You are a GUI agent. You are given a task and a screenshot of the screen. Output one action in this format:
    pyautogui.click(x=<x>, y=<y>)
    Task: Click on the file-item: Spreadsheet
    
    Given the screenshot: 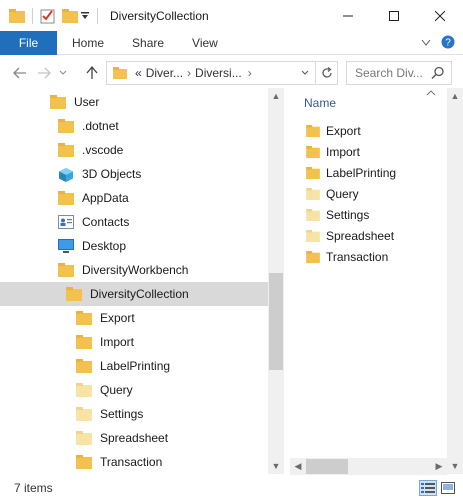 What is the action you would take?
    pyautogui.click(x=350, y=235)
    